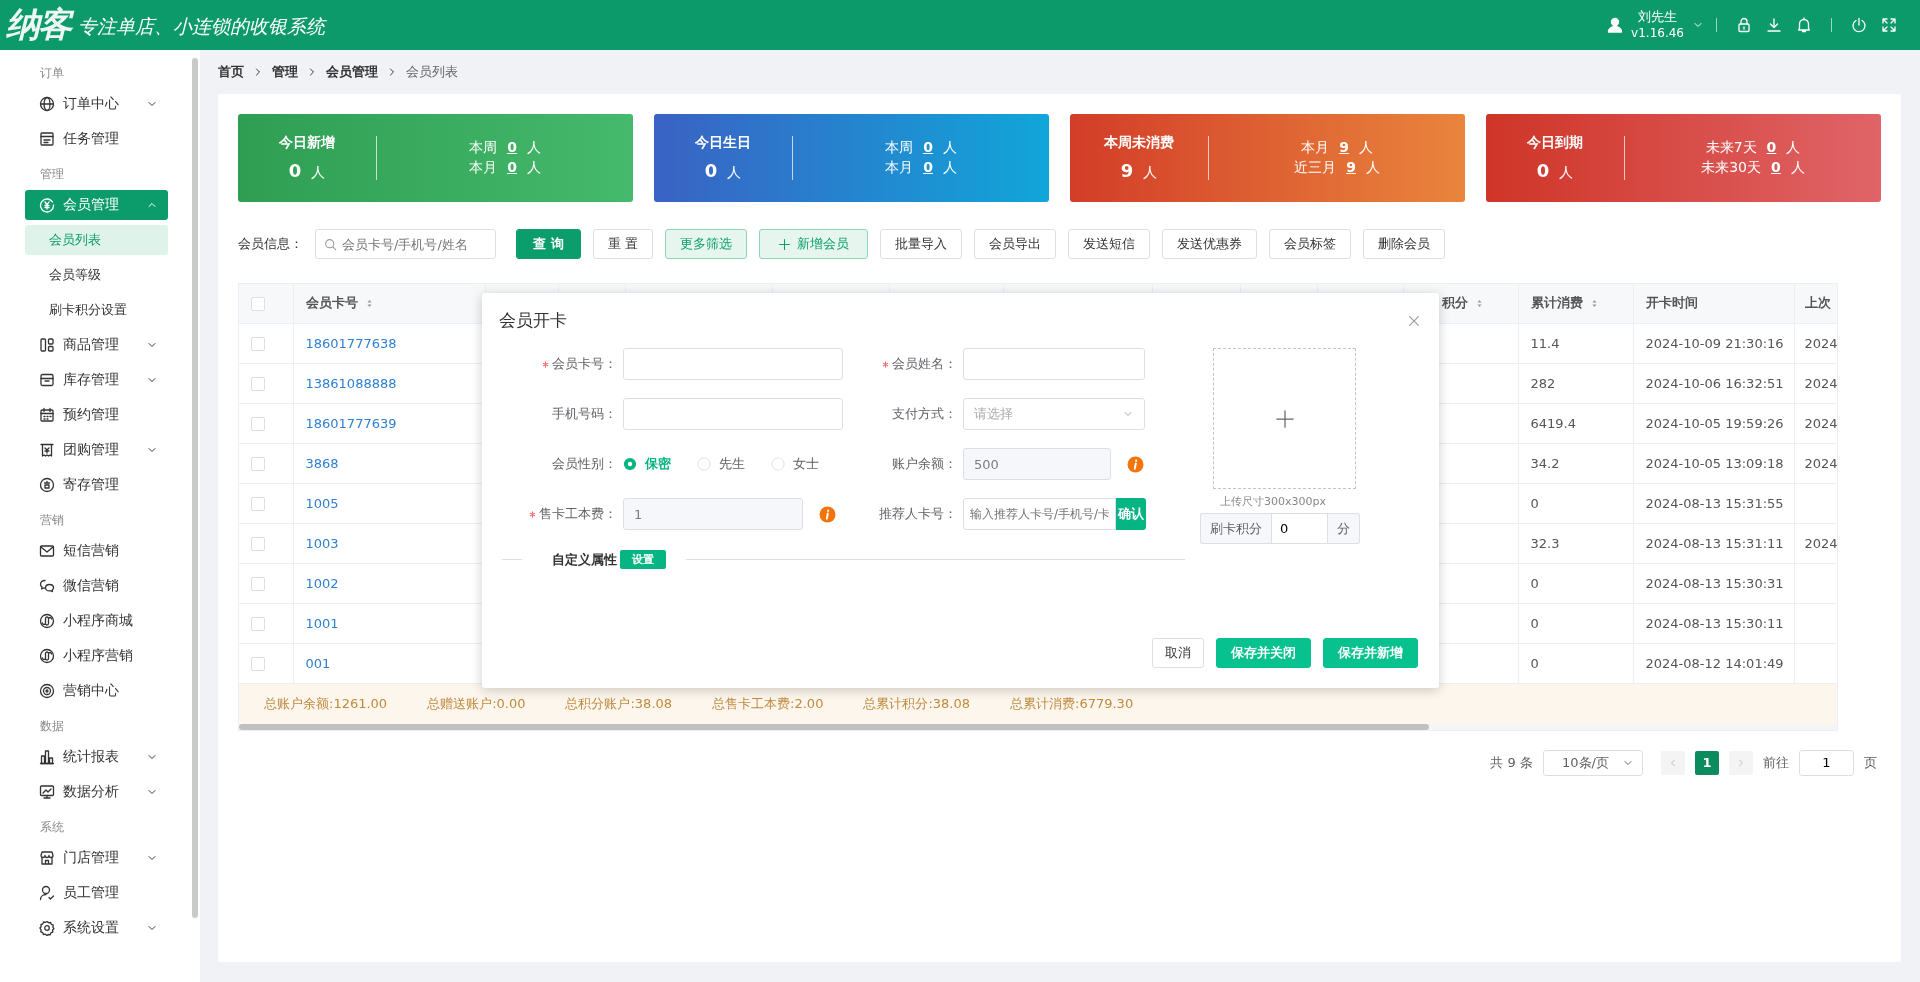  I want to click on toolbar-button: 批量导入, so click(920, 244).